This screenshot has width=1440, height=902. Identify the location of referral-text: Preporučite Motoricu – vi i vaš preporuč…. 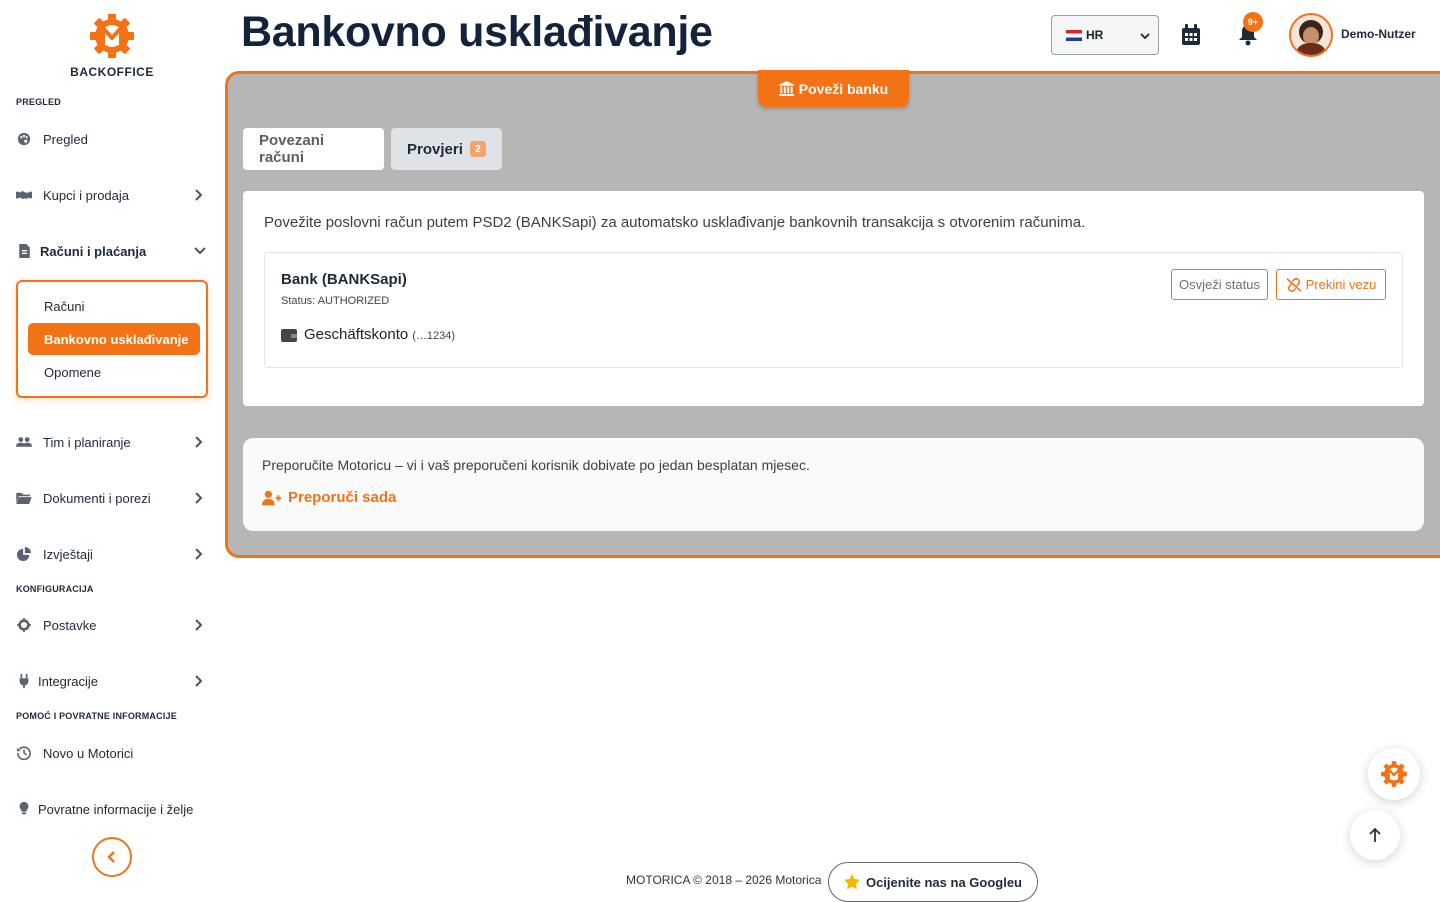
(536, 465).